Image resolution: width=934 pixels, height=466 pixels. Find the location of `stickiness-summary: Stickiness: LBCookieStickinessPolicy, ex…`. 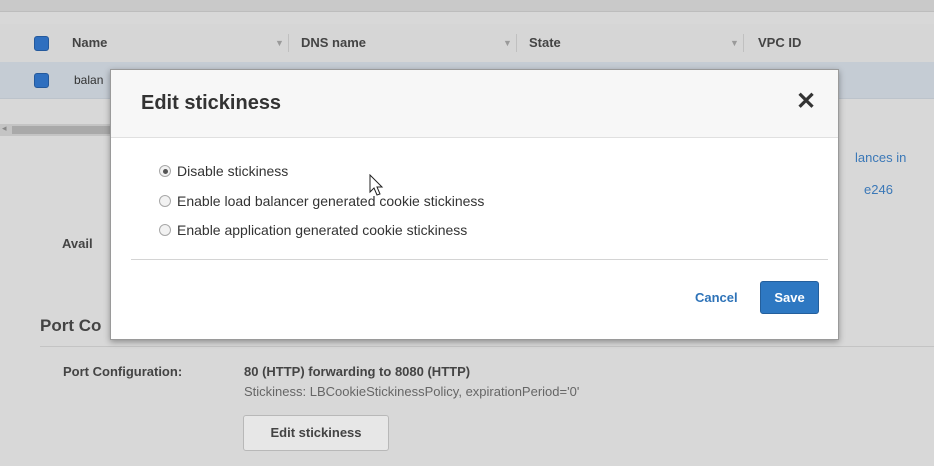

stickiness-summary: Stickiness: LBCookieStickinessPolicy, ex… is located at coordinates (412, 391).